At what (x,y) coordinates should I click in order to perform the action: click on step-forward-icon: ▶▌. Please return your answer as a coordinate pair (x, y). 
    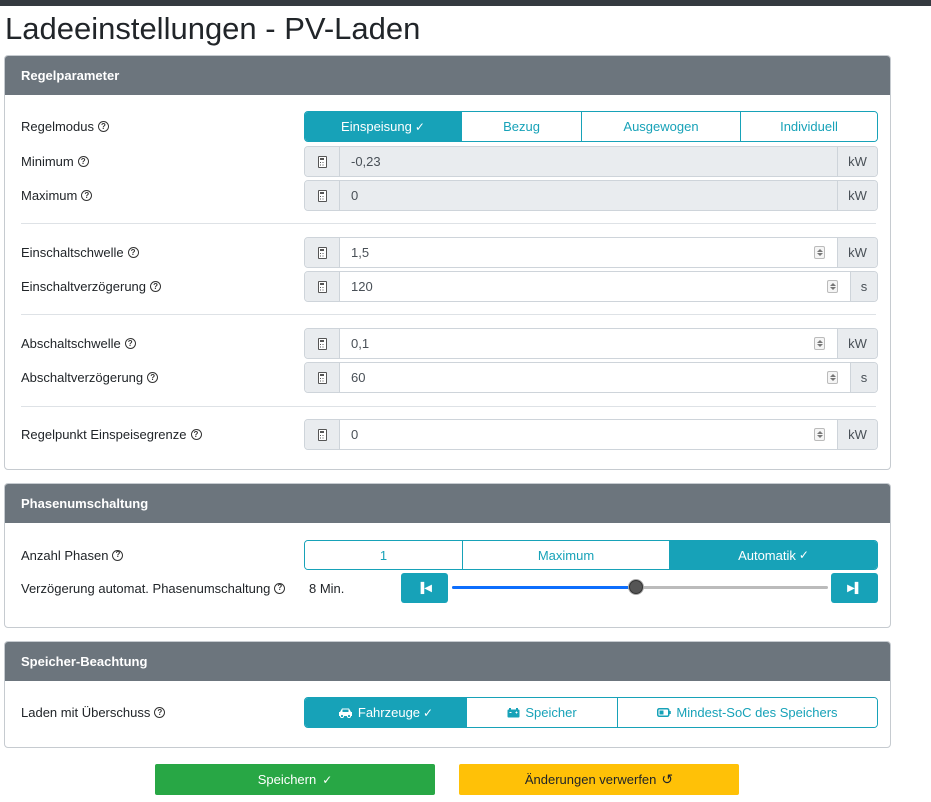
    Looking at the image, I should click on (854, 588).